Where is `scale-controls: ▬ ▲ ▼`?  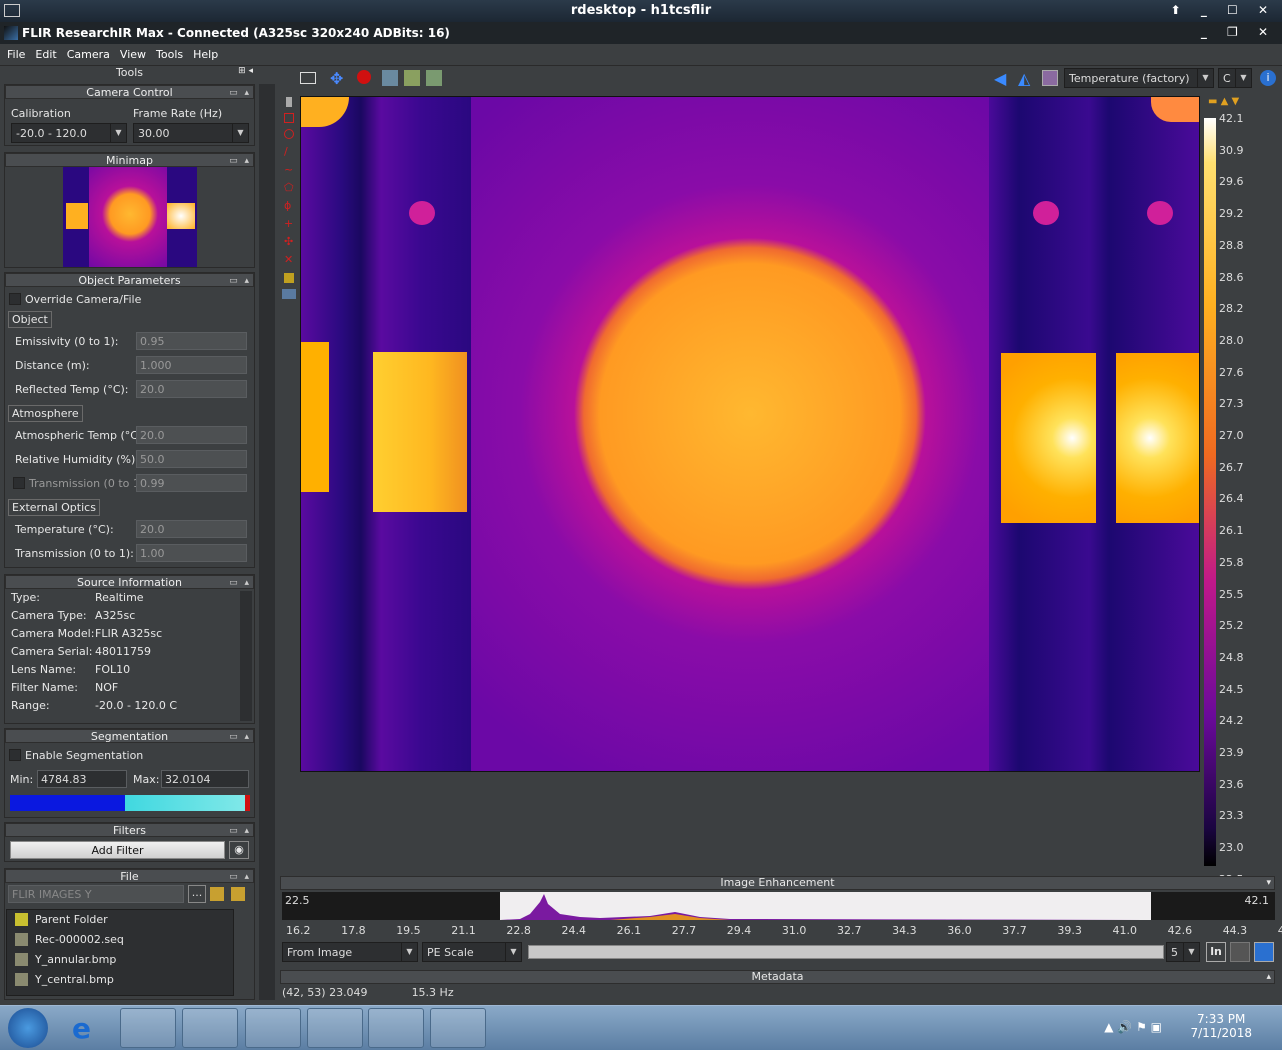
scale-controls: ▬ ▲ ▼ is located at coordinates (1223, 101).